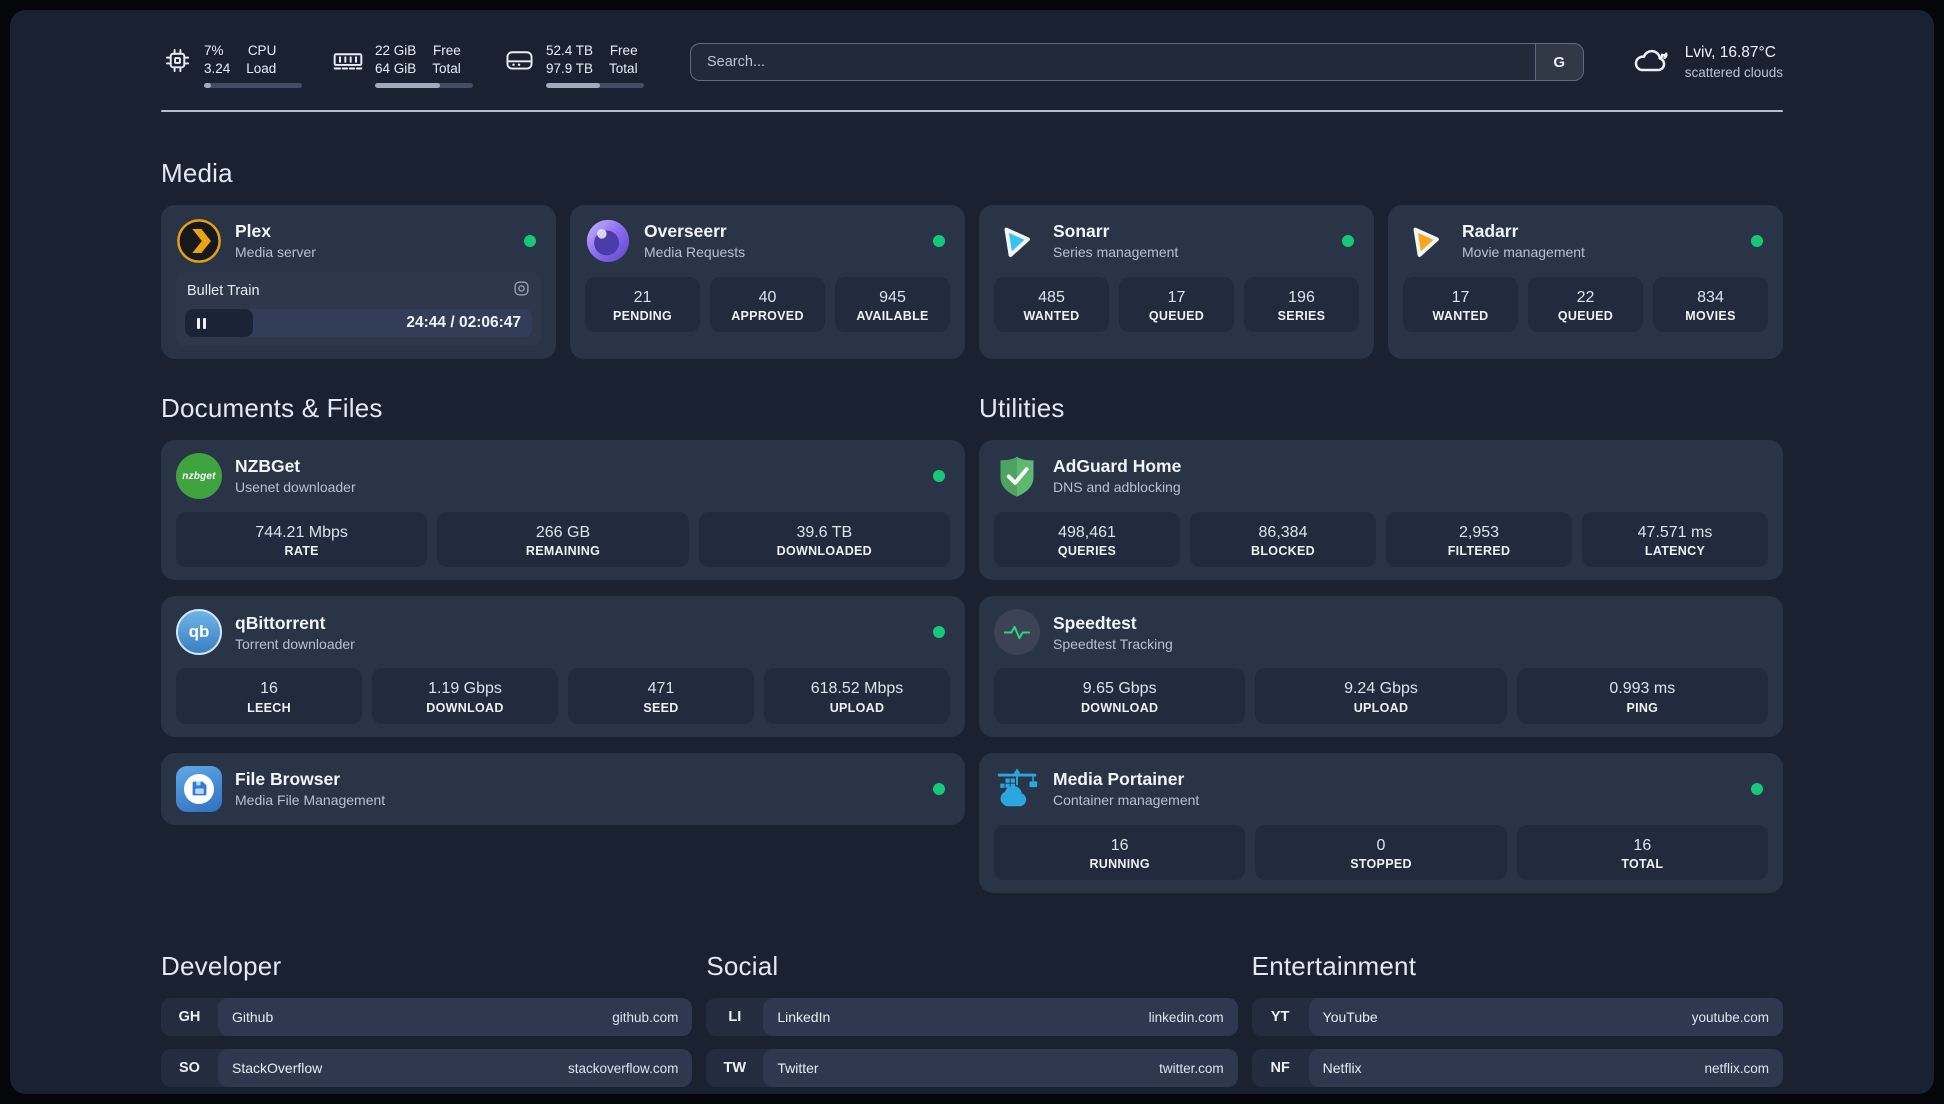  Describe the element at coordinates (217, 68) in the screenshot. I see `cpu-load: 3.24` at that location.